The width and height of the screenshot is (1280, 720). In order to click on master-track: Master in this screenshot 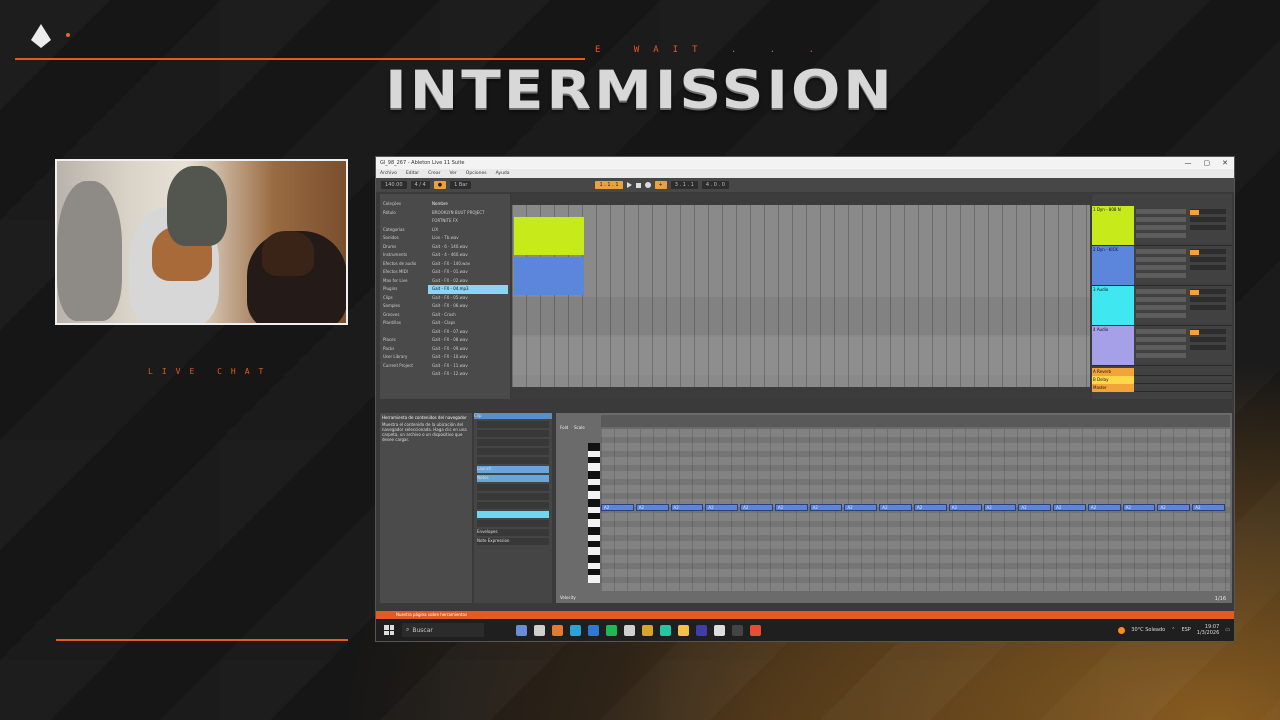, I will do `click(1162, 388)`.